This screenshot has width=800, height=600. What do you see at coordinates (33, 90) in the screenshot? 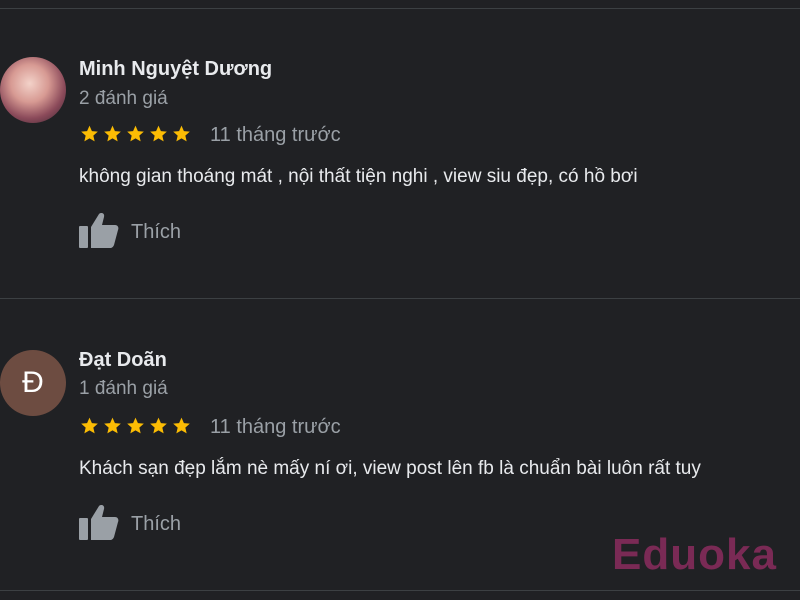
I see `avatar` at bounding box center [33, 90].